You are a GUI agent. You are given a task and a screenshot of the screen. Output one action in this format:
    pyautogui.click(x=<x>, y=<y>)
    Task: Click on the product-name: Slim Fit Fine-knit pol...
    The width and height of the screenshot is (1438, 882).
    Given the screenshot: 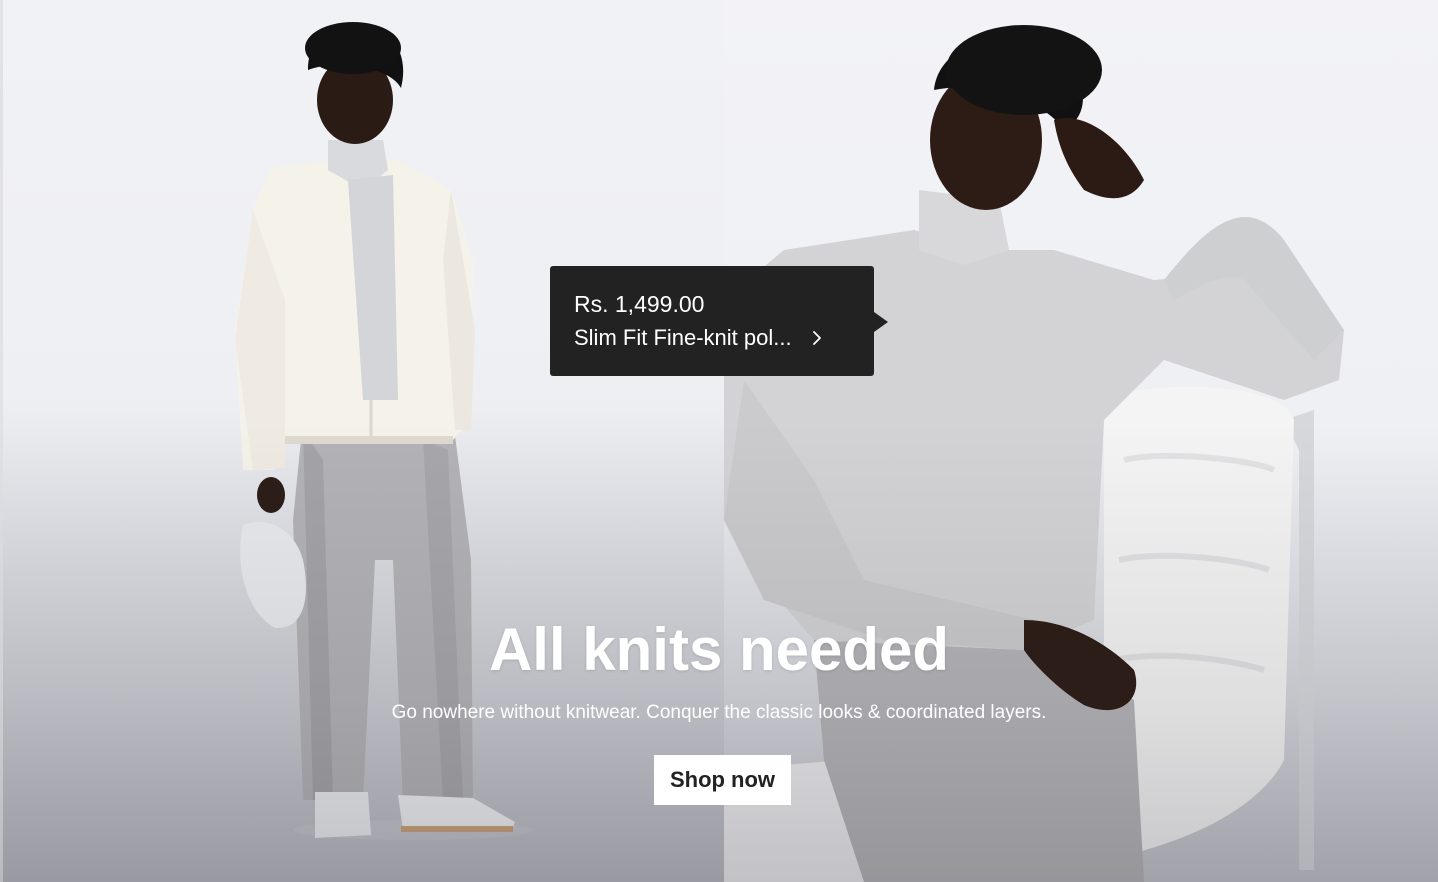 What is the action you would take?
    pyautogui.click(x=683, y=337)
    